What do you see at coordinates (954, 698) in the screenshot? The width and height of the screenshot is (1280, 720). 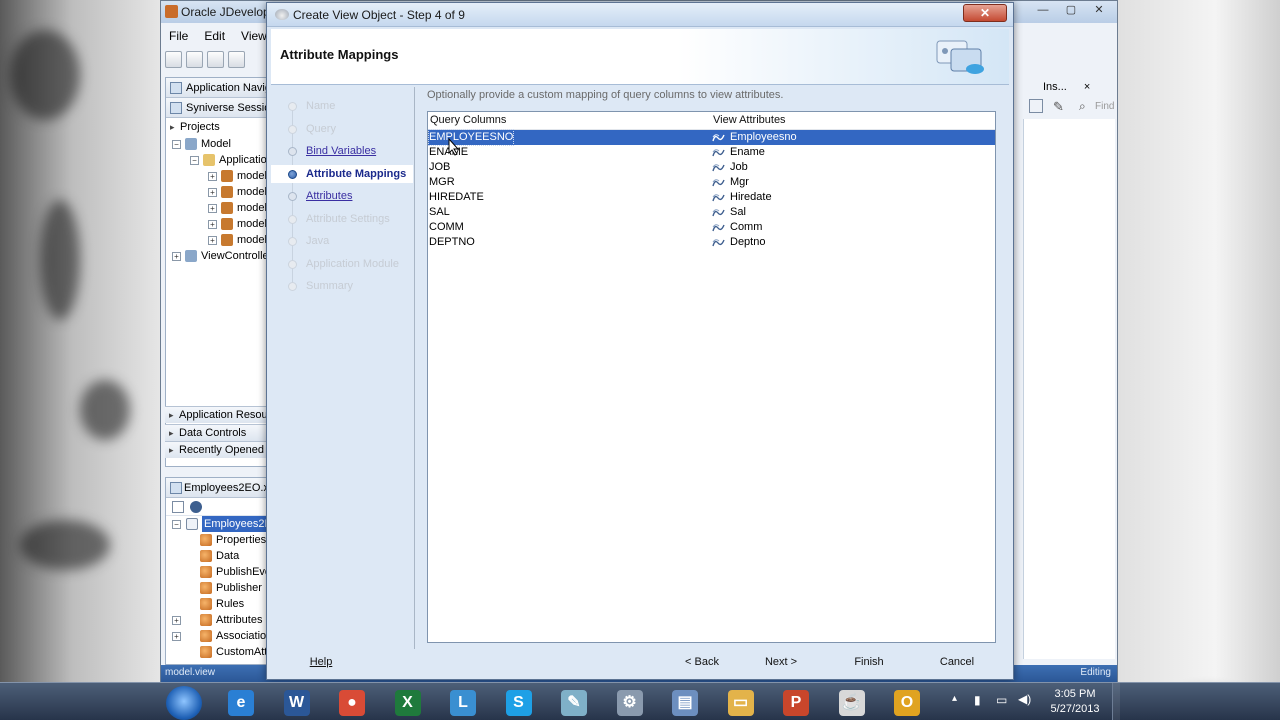 I see `tray-expand-icon: ▴` at bounding box center [954, 698].